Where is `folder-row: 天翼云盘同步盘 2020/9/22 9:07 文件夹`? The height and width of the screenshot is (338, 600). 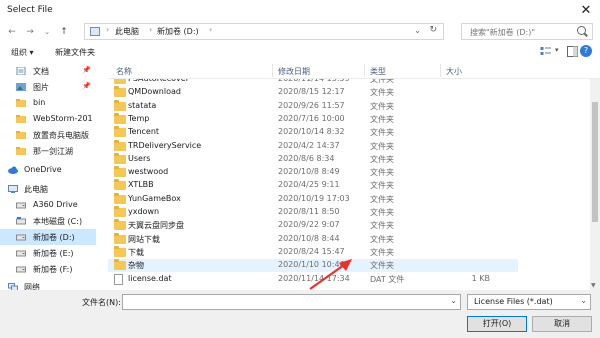 folder-row: 天翼云盘同步盘 2020/9/22 9:07 文件夹 is located at coordinates (313, 225).